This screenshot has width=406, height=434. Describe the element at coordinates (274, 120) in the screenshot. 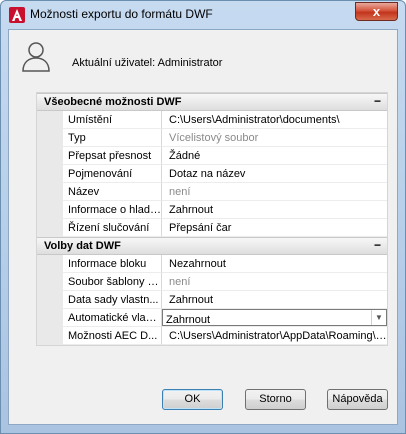

I see `property-value: C:\Users\Administrator\documents\` at that location.